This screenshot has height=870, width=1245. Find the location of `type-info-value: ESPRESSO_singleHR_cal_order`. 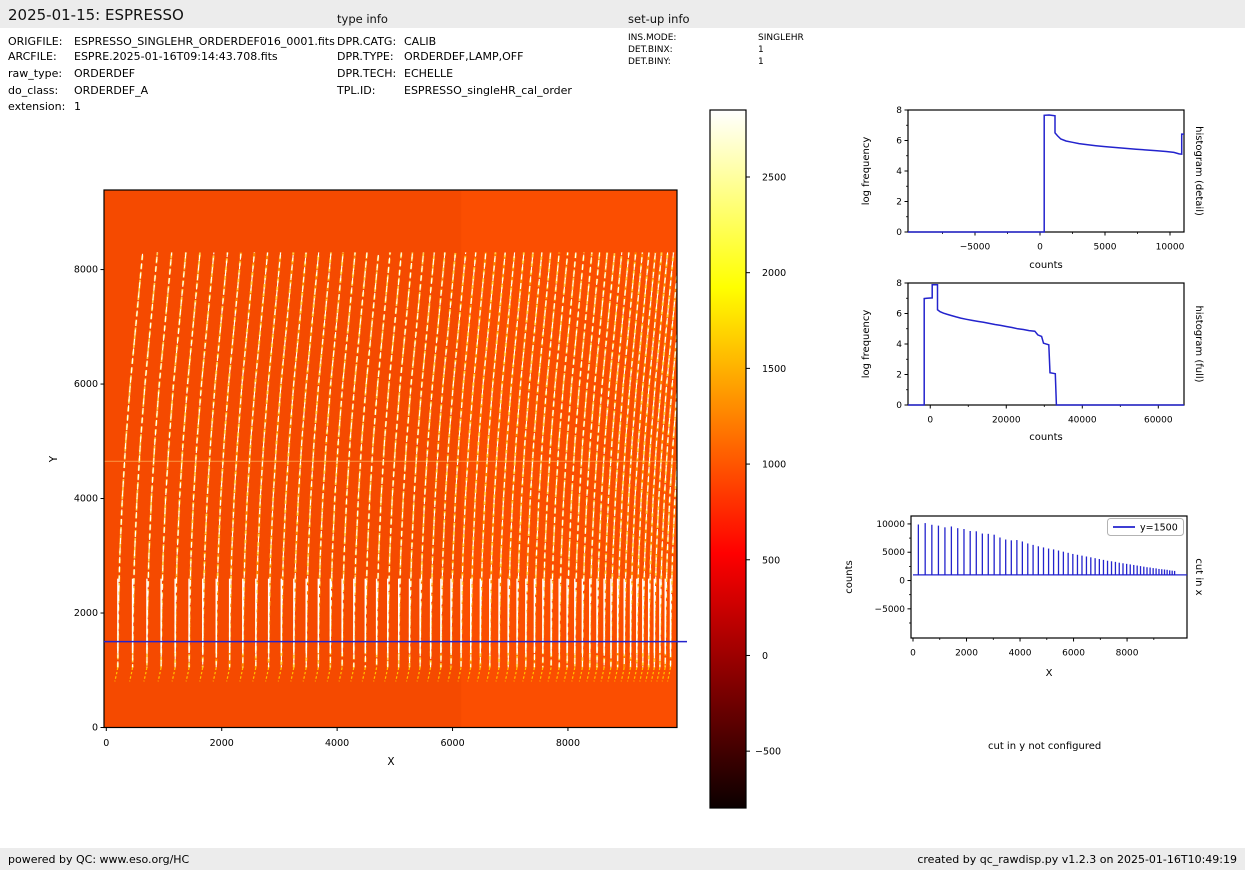

type-info-value: ESPRESSO_singleHR_cal_order is located at coordinates (488, 90).